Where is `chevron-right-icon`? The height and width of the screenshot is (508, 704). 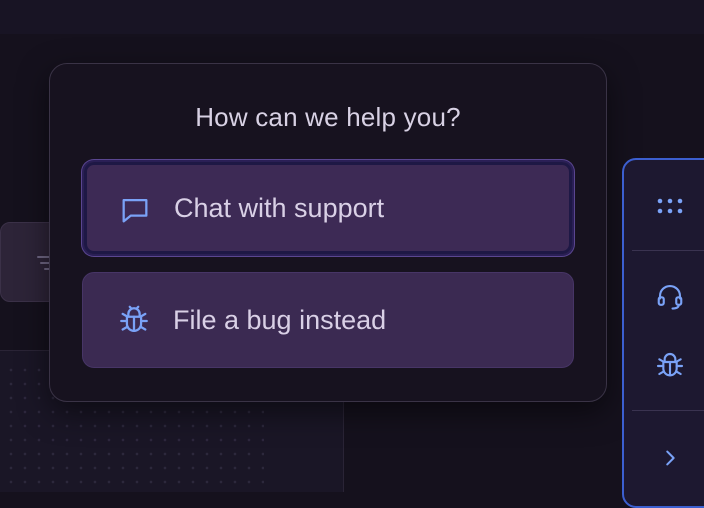
chevron-right-icon is located at coordinates (670, 458).